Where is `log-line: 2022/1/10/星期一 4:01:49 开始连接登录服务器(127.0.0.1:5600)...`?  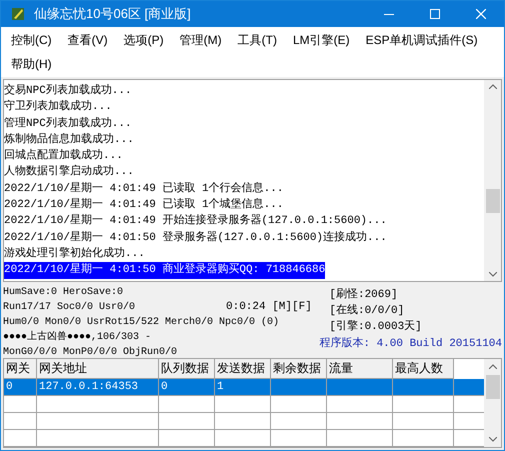 log-line: 2022/1/10/星期一 4:01:49 开始连接登录服务器(127.0.0.1:5600)... is located at coordinates (195, 221).